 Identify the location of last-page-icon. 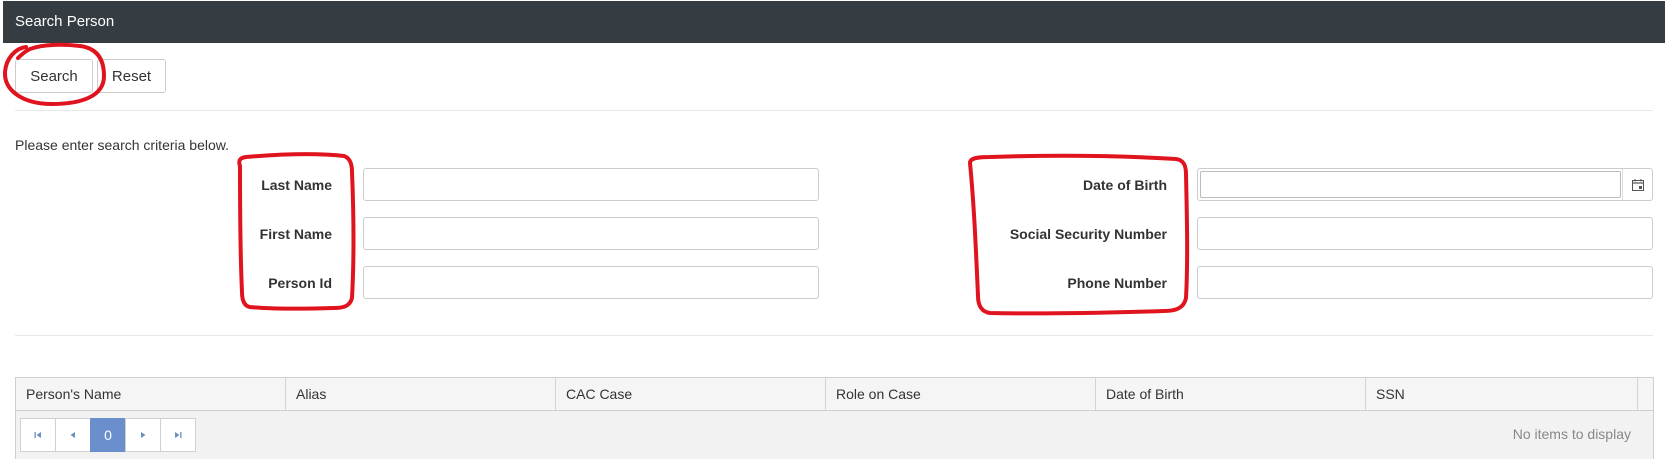
(178, 435).